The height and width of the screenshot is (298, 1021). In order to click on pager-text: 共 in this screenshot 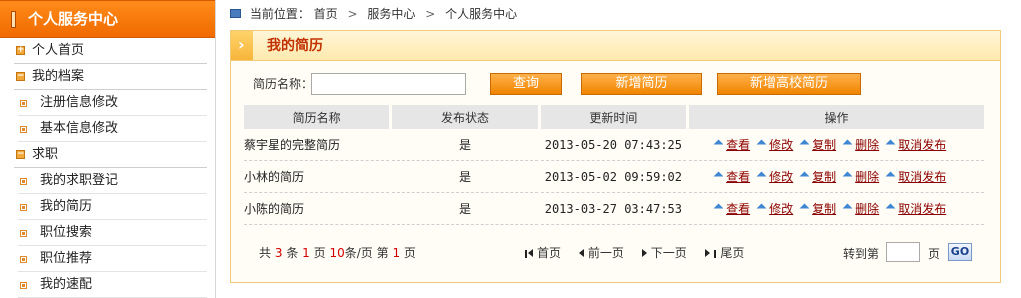, I will do `click(265, 253)`.